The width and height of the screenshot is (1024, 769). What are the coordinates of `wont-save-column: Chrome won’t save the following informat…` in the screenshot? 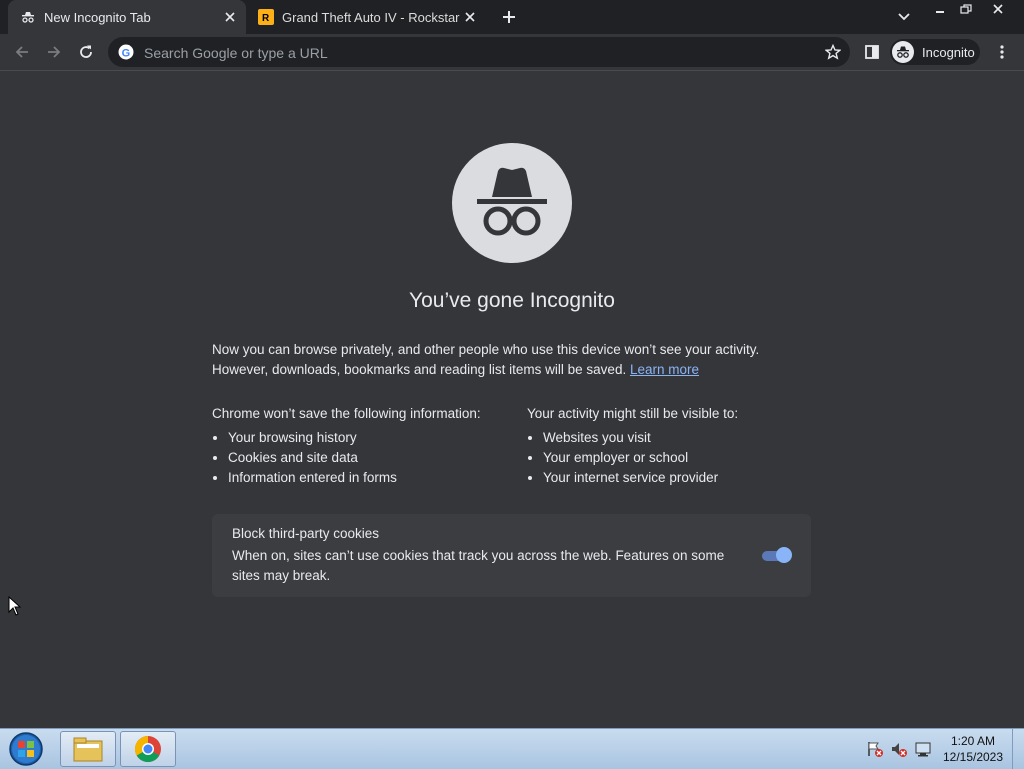 It's located at (362, 446).